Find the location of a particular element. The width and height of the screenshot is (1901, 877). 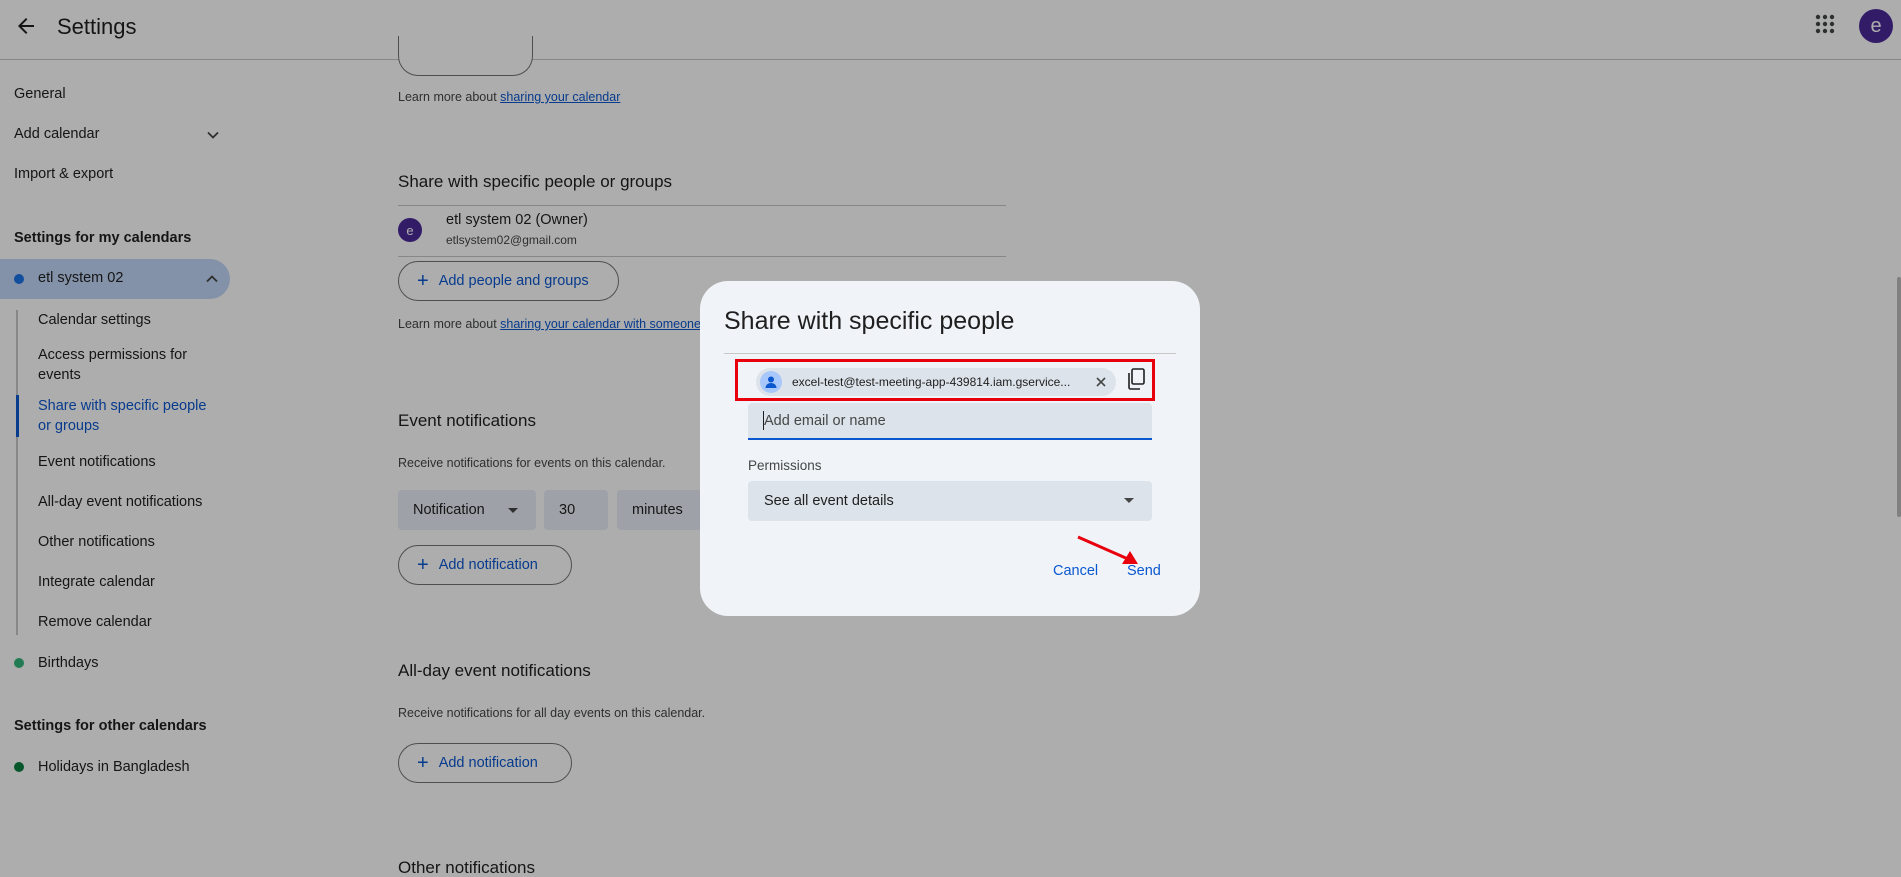

close-icon is located at coordinates (1101, 382).